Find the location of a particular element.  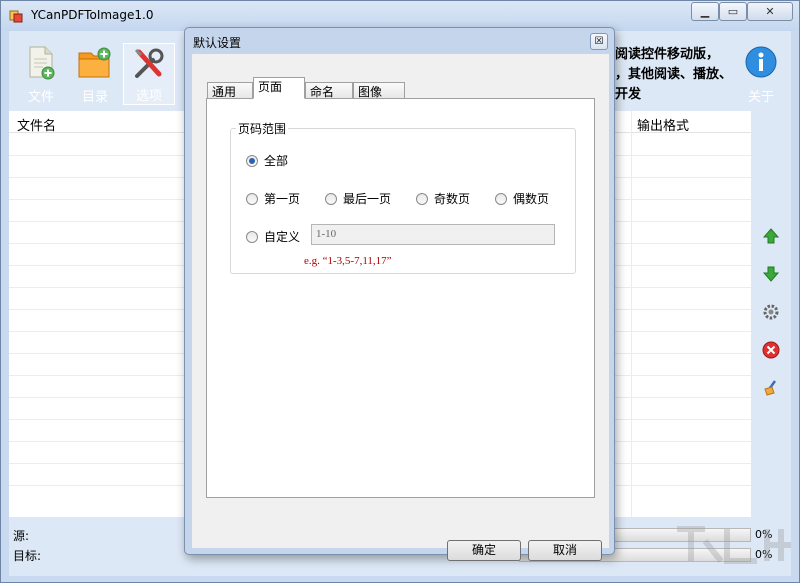

about-label: 关于 is located at coordinates (760, 97).